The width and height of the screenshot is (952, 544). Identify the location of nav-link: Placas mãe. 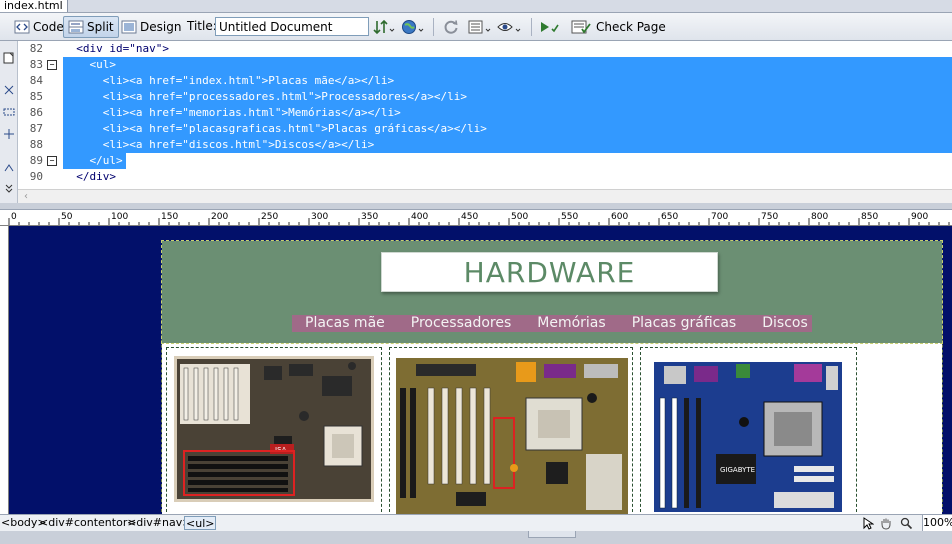
(345, 323).